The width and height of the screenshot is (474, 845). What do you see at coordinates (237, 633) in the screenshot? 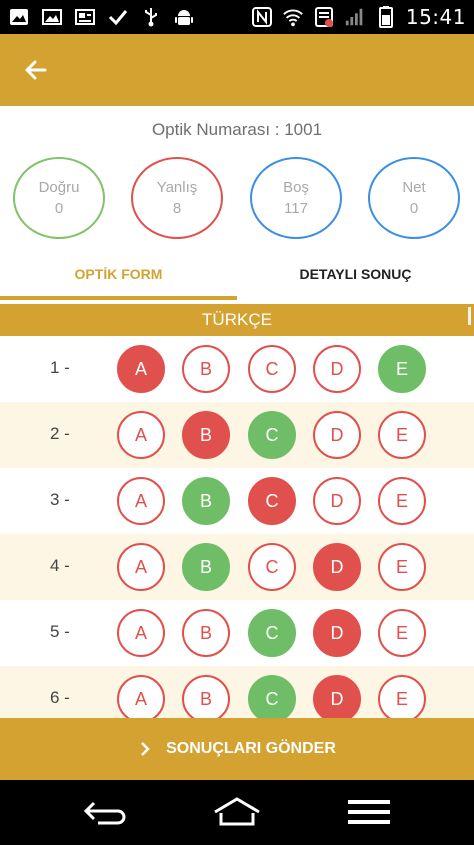
I see `question-row: 5 - ABCDE` at bounding box center [237, 633].